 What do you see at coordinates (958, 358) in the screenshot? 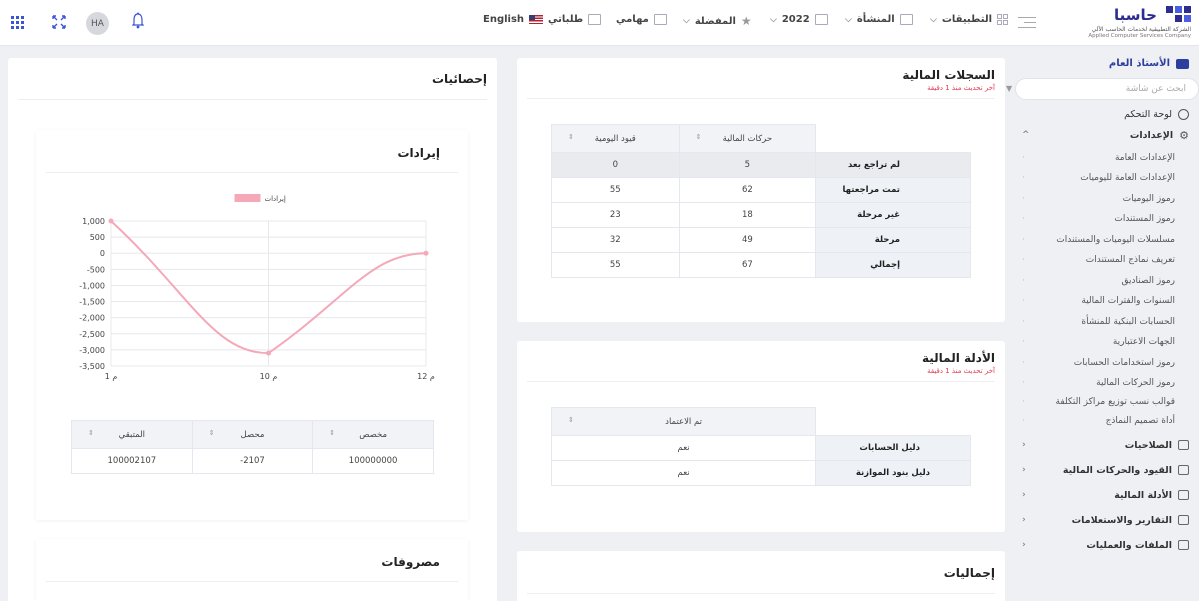
I see `card-title: الأدلة المالية` at bounding box center [958, 358].